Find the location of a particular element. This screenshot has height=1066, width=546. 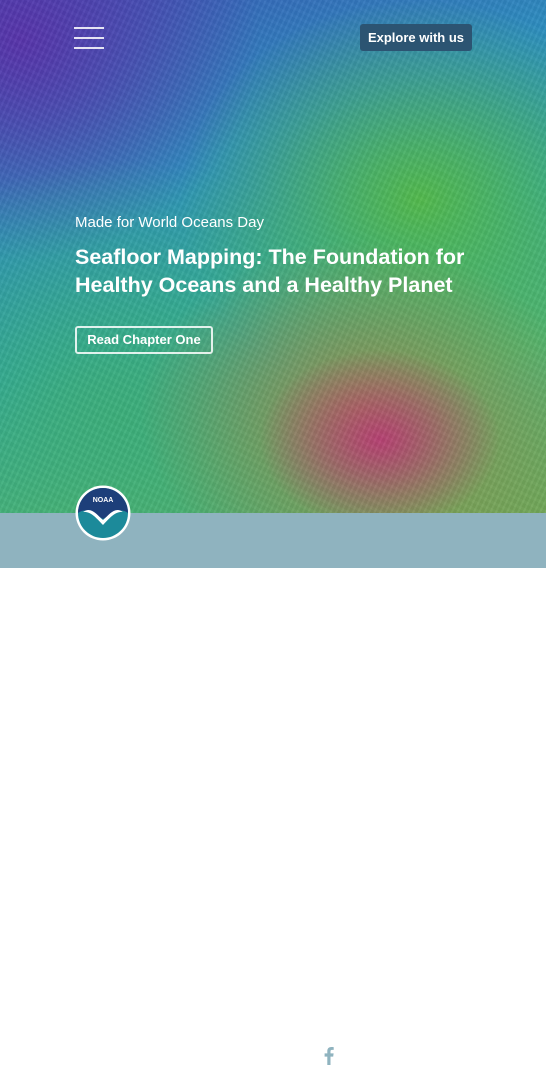

hamburger-menu-icon is located at coordinates (89, 38).